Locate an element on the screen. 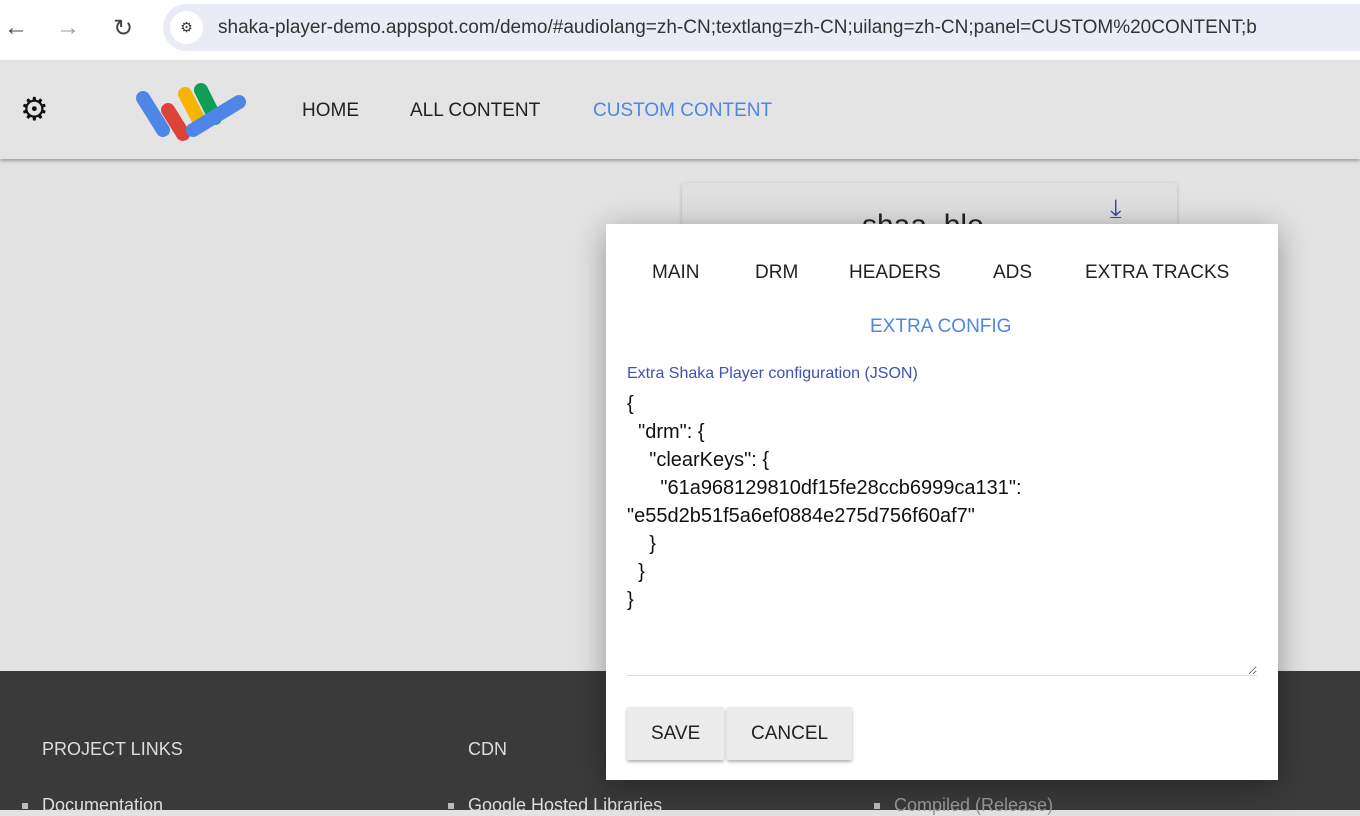  tab-drm: DRM is located at coordinates (776, 273).